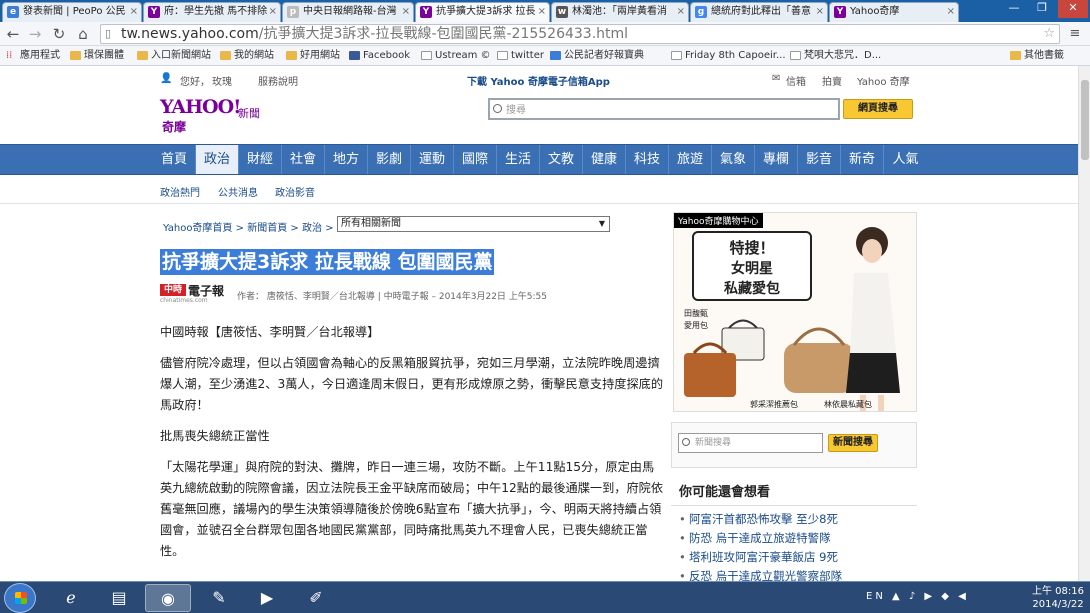  What do you see at coordinates (119, 598) in the screenshot?
I see `explorer-taskbar-icon: ▤` at bounding box center [119, 598].